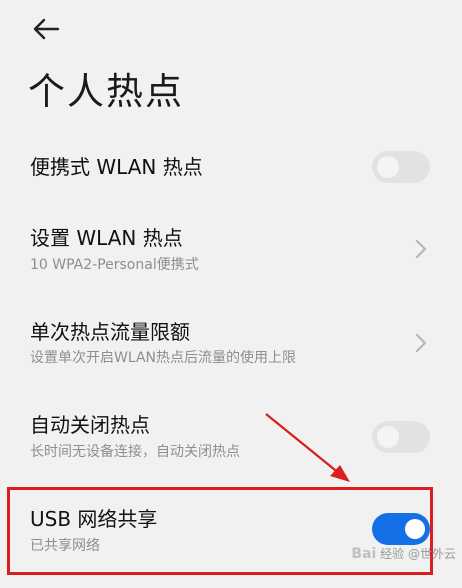 Image resolution: width=462 pixels, height=588 pixels. What do you see at coordinates (307, 447) in the screenshot?
I see `annotation-arrow` at bounding box center [307, 447].